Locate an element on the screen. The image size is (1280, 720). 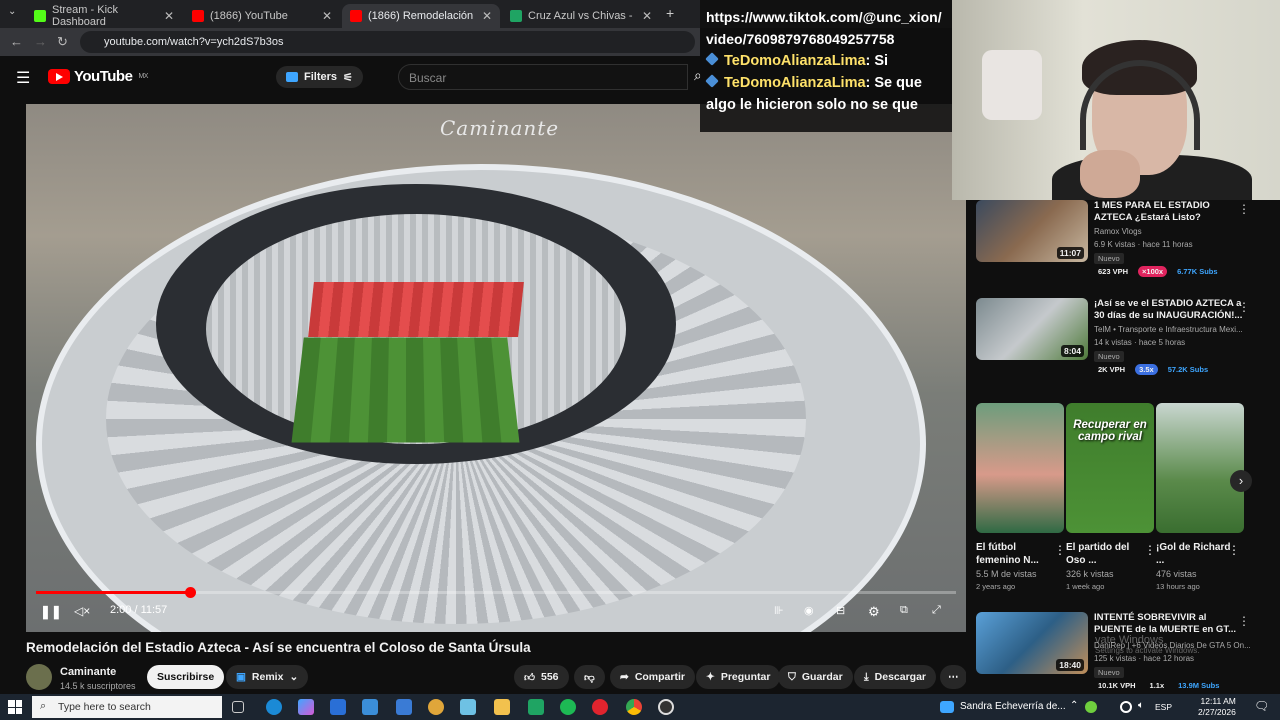
volume-icon: 🔈︎ is located at coordinates (1141, 705).